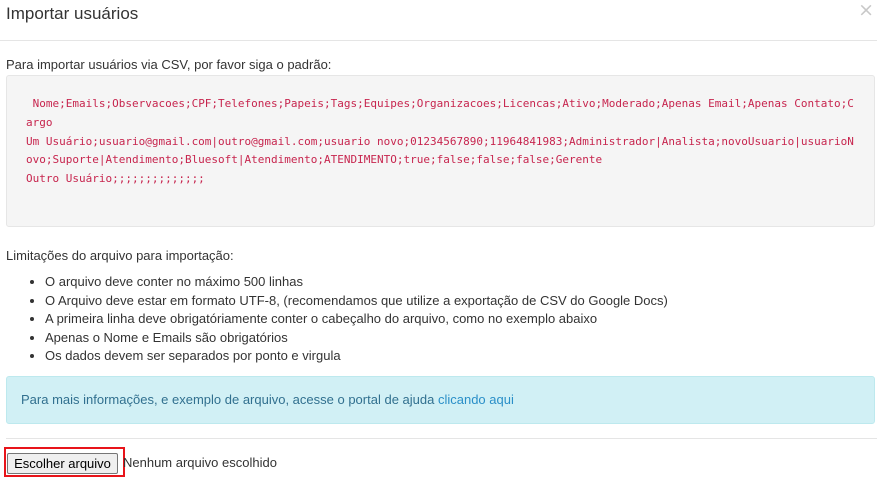  What do you see at coordinates (120, 255) in the screenshot?
I see `limits-heading: Limitações do arquivo para importação:` at bounding box center [120, 255].